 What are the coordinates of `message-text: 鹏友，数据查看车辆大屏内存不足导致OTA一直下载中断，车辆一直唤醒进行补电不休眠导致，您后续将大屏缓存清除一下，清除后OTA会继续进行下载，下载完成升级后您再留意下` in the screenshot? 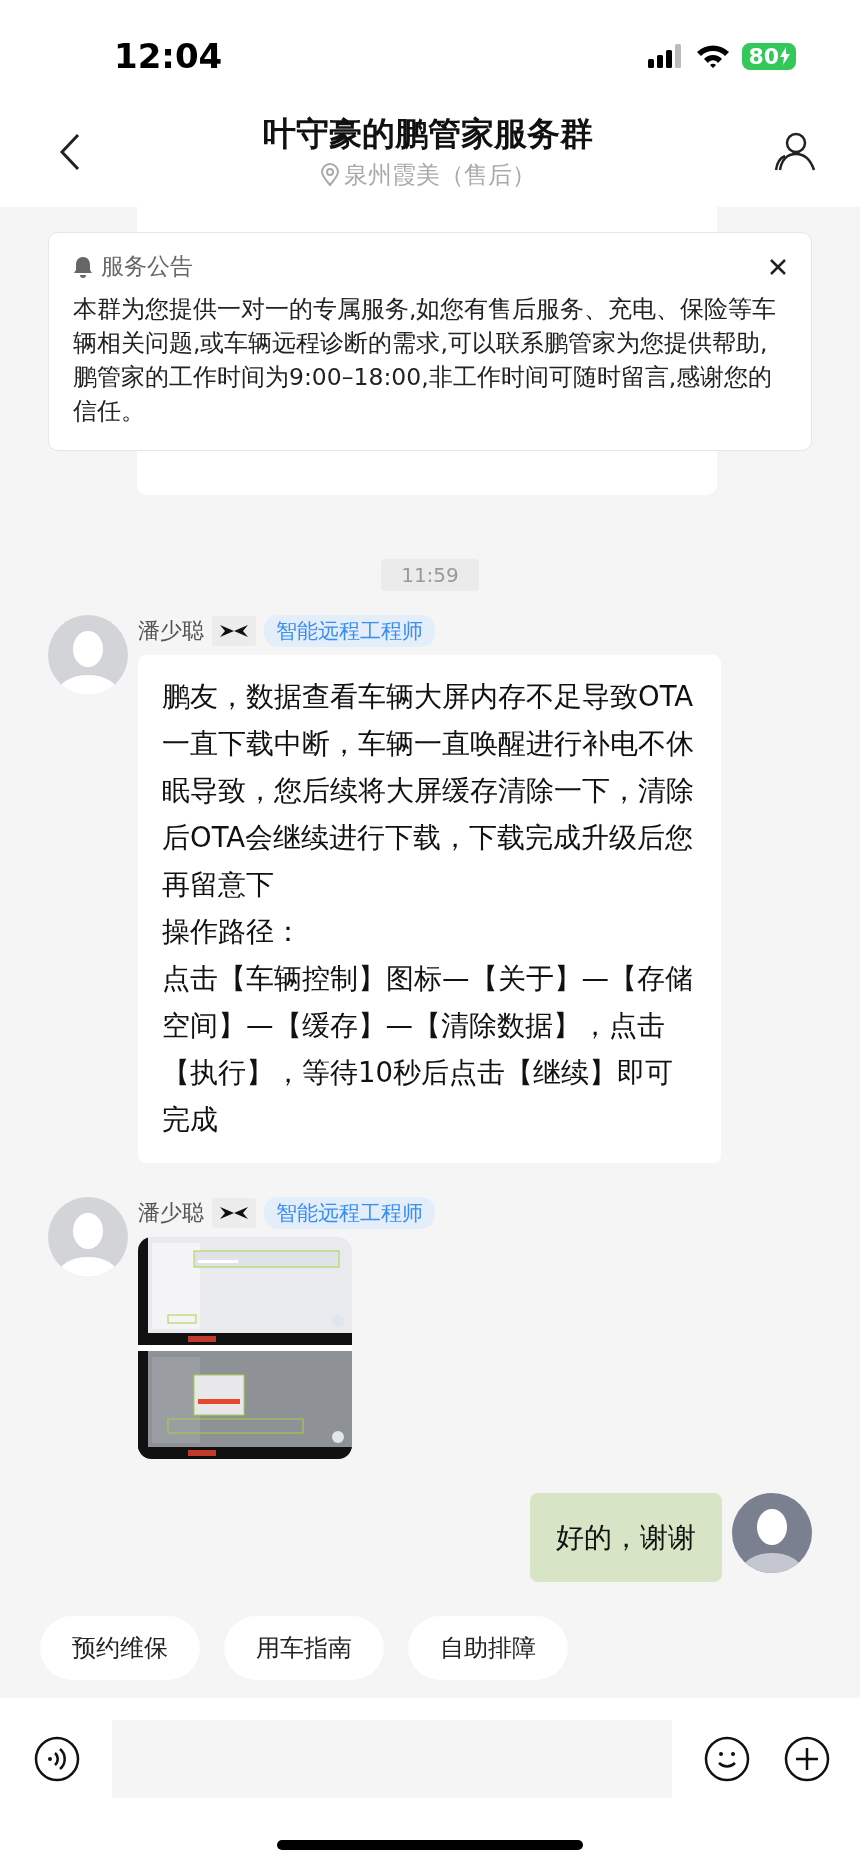 It's located at (428, 790).